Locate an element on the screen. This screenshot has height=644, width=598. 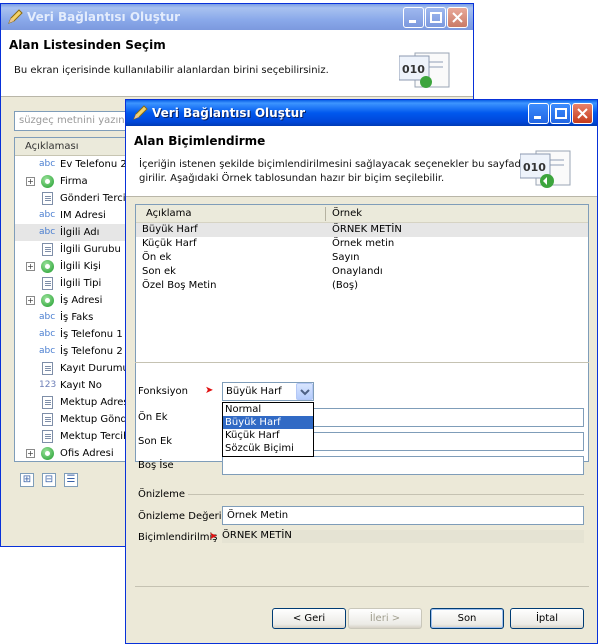
filter-input: süzgeç metnini yazın is located at coordinates (74, 121).